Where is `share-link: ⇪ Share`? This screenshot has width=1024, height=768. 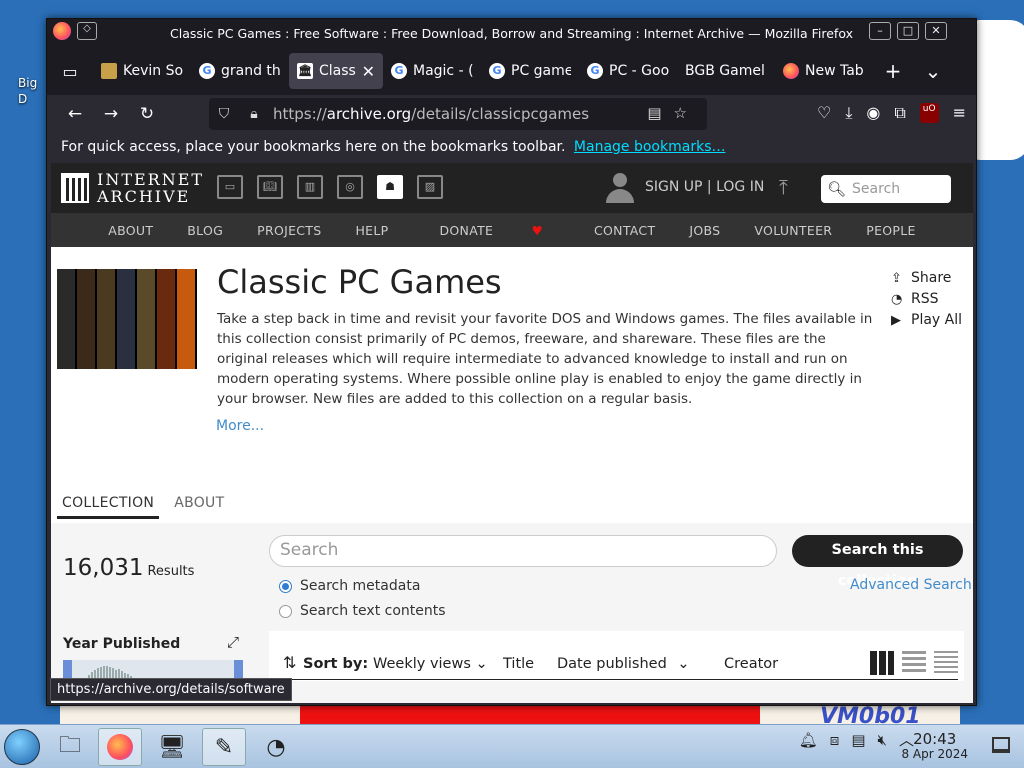
share-link: ⇪ Share is located at coordinates (926, 278).